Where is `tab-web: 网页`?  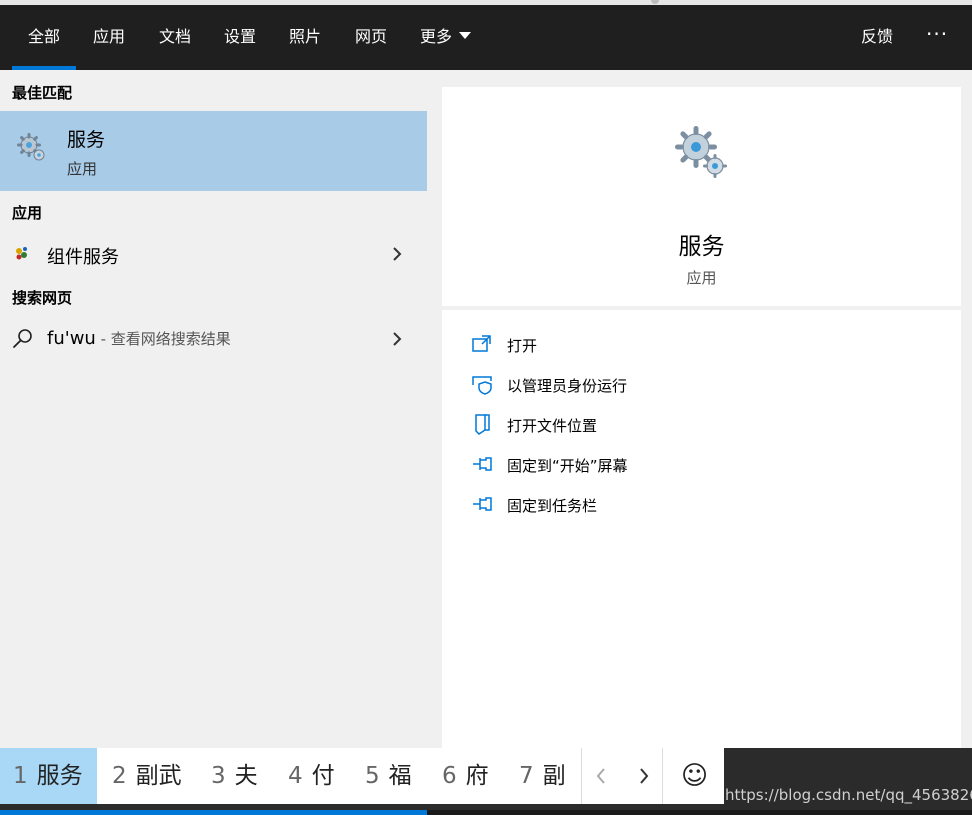
tab-web: 网页 is located at coordinates (371, 37).